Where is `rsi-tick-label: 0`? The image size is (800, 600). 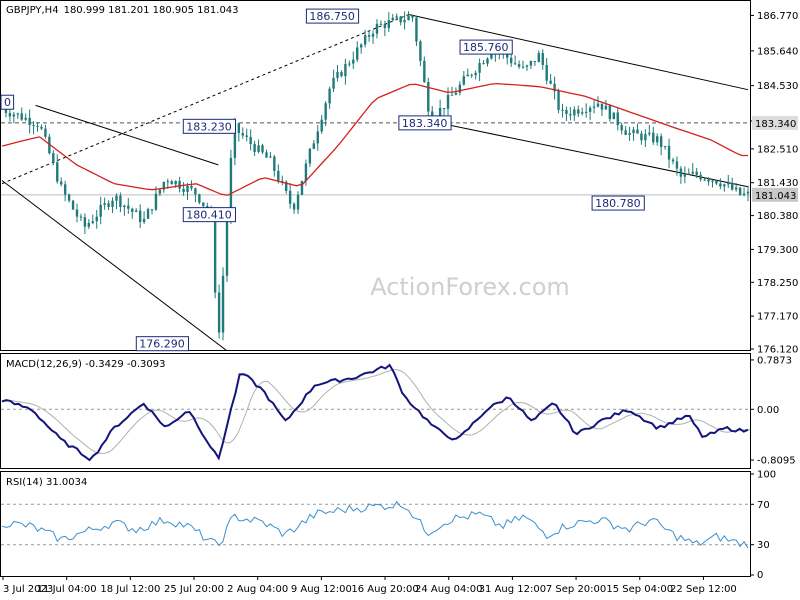
rsi-tick-label: 0 is located at coordinates (760, 575).